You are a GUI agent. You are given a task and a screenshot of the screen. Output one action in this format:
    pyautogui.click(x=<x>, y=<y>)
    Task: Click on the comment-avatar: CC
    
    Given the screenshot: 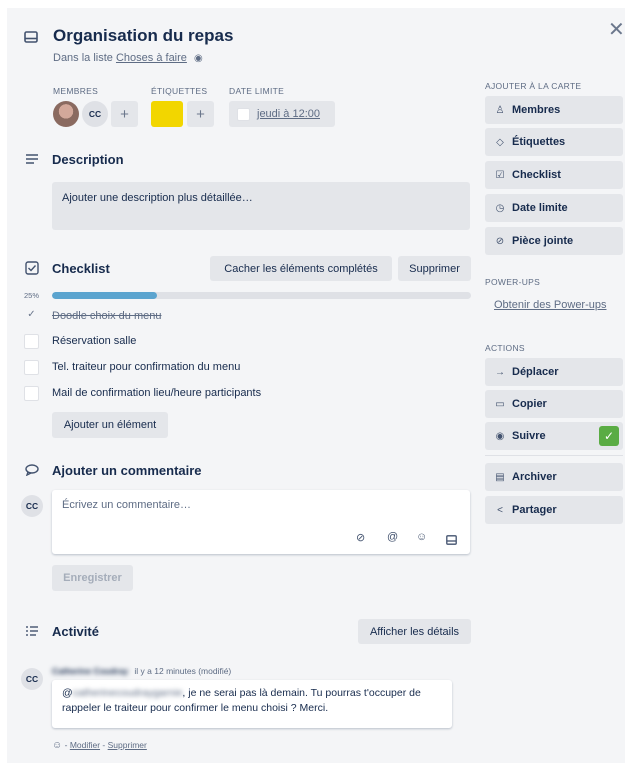 What is the action you would take?
    pyautogui.click(x=32, y=506)
    